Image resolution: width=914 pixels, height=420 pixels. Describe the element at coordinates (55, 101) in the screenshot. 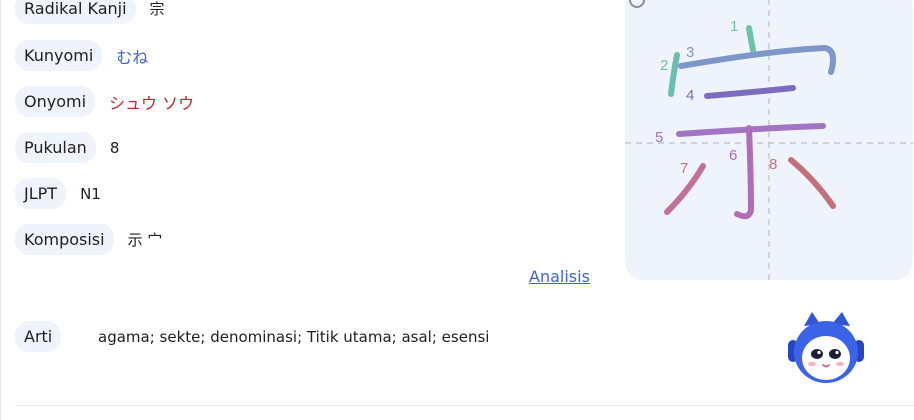

I see `onyomi-label: Onyomi` at that location.